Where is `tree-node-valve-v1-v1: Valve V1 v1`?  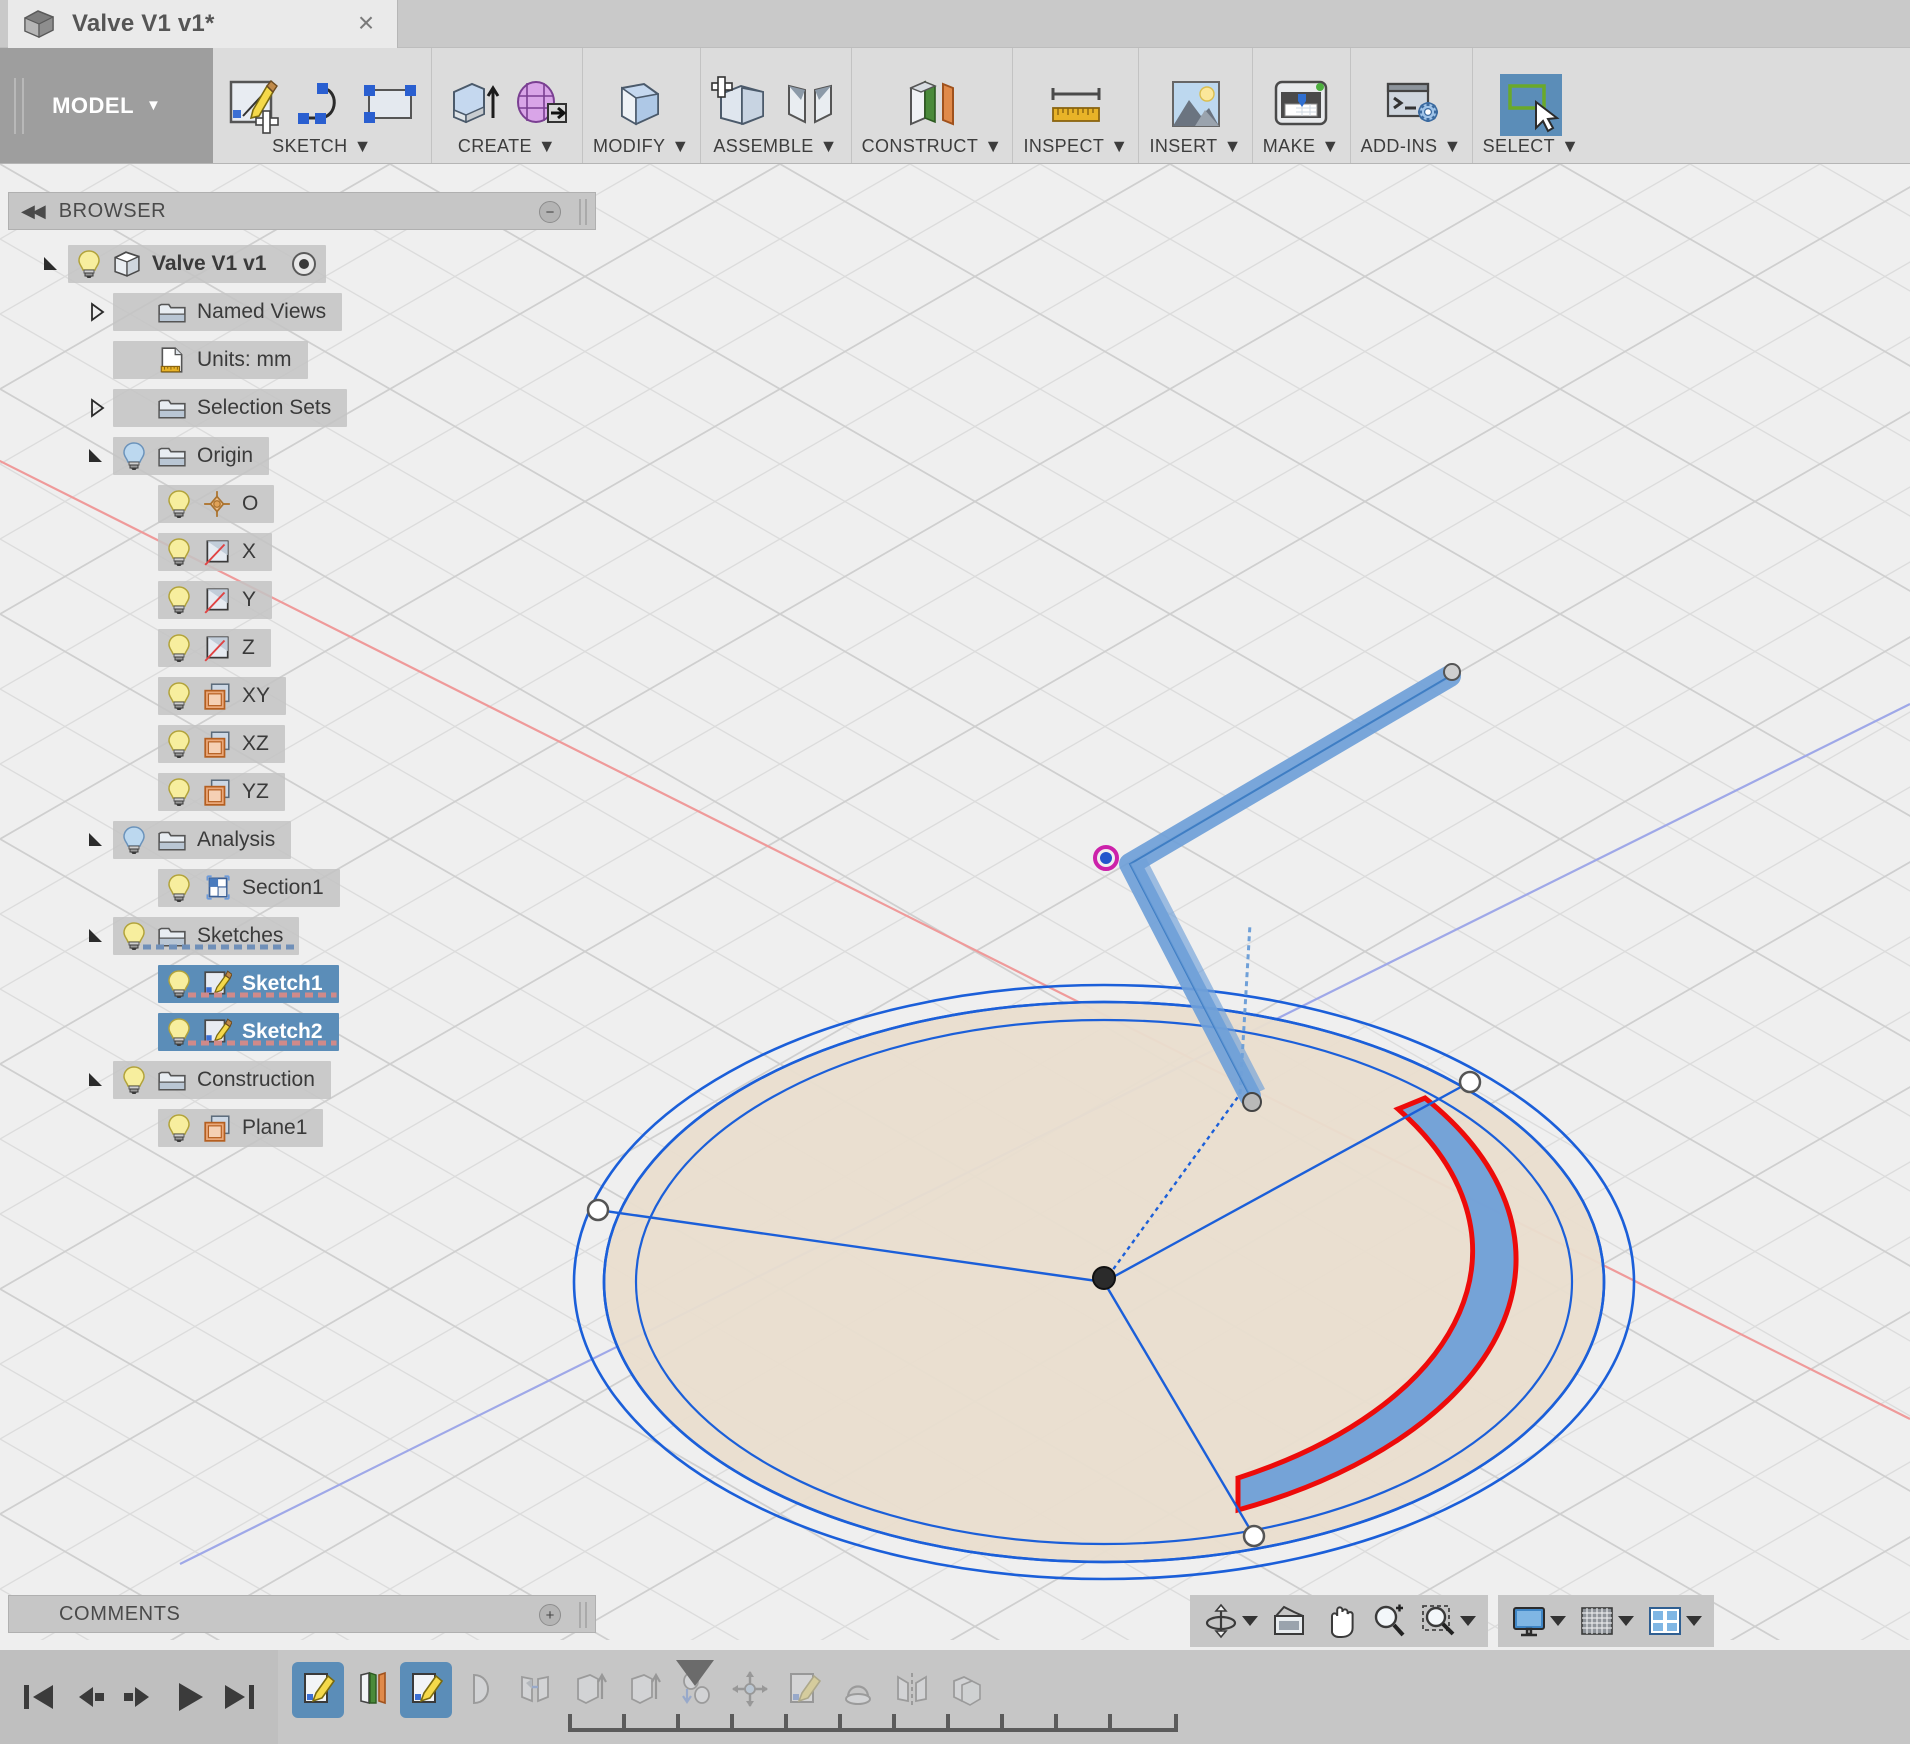 tree-node-valve-v1-v1: Valve V1 v1 is located at coordinates (300, 264).